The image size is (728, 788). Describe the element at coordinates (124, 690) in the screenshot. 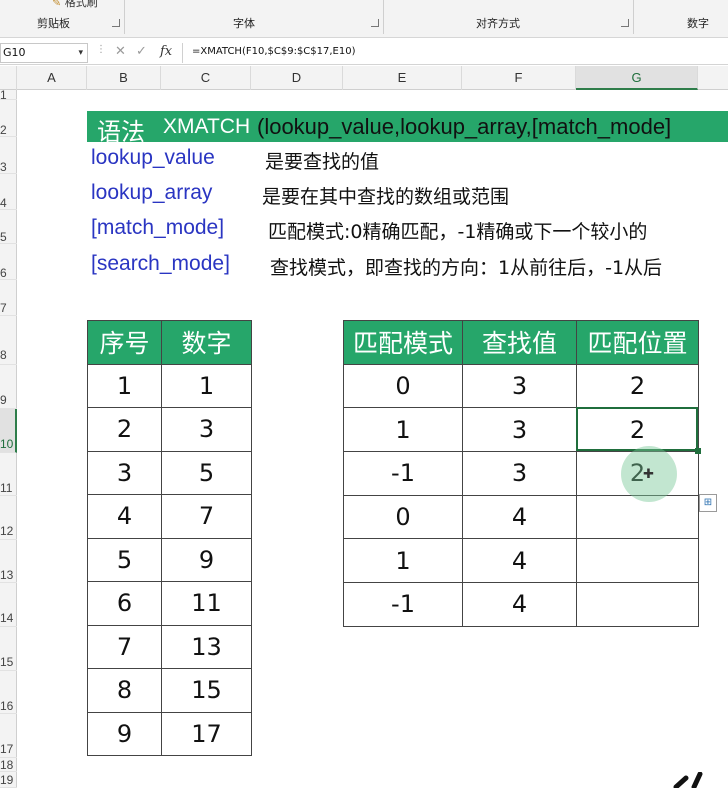

I see `table-cell: 8` at that location.